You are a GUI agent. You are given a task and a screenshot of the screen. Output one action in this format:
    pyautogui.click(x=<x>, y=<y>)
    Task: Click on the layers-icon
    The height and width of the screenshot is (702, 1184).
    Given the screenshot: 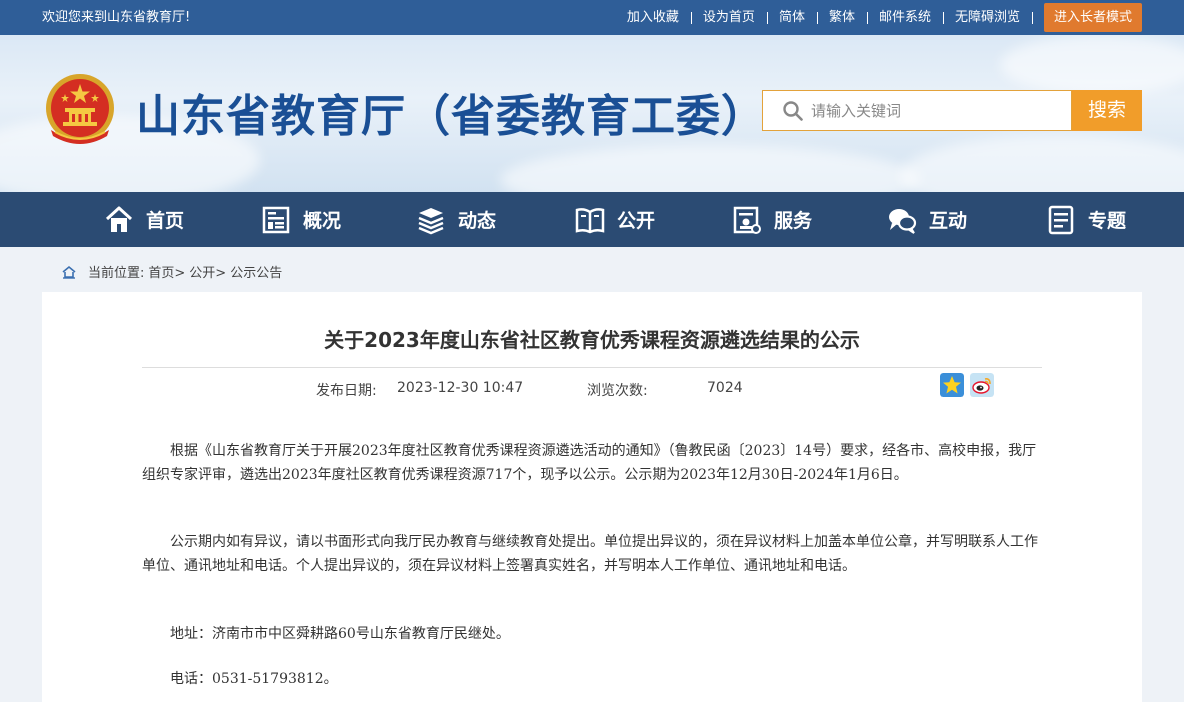 What is the action you would take?
    pyautogui.click(x=431, y=220)
    